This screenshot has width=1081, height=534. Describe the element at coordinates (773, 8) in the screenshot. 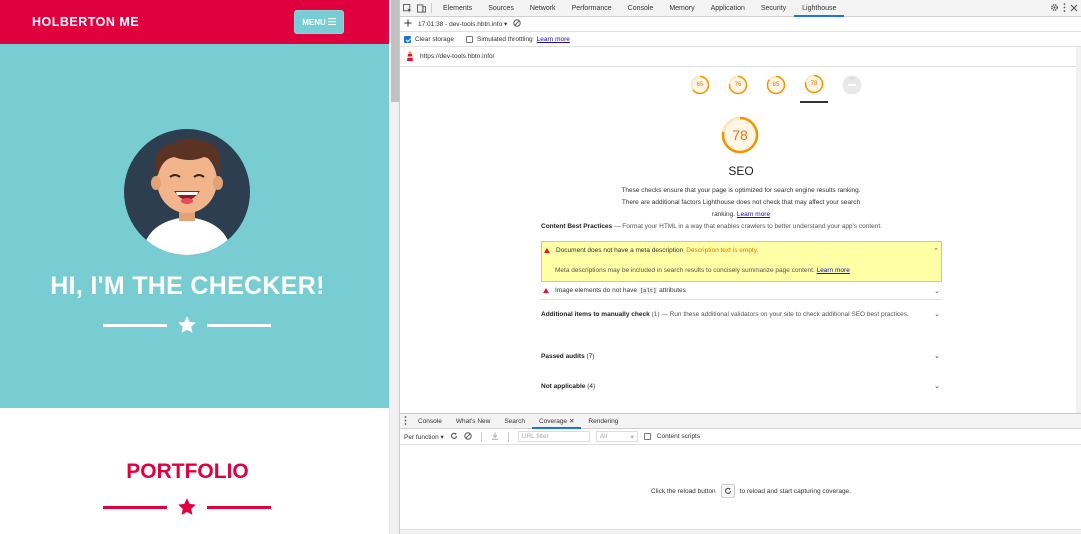

I see `tab-security: Security` at that location.